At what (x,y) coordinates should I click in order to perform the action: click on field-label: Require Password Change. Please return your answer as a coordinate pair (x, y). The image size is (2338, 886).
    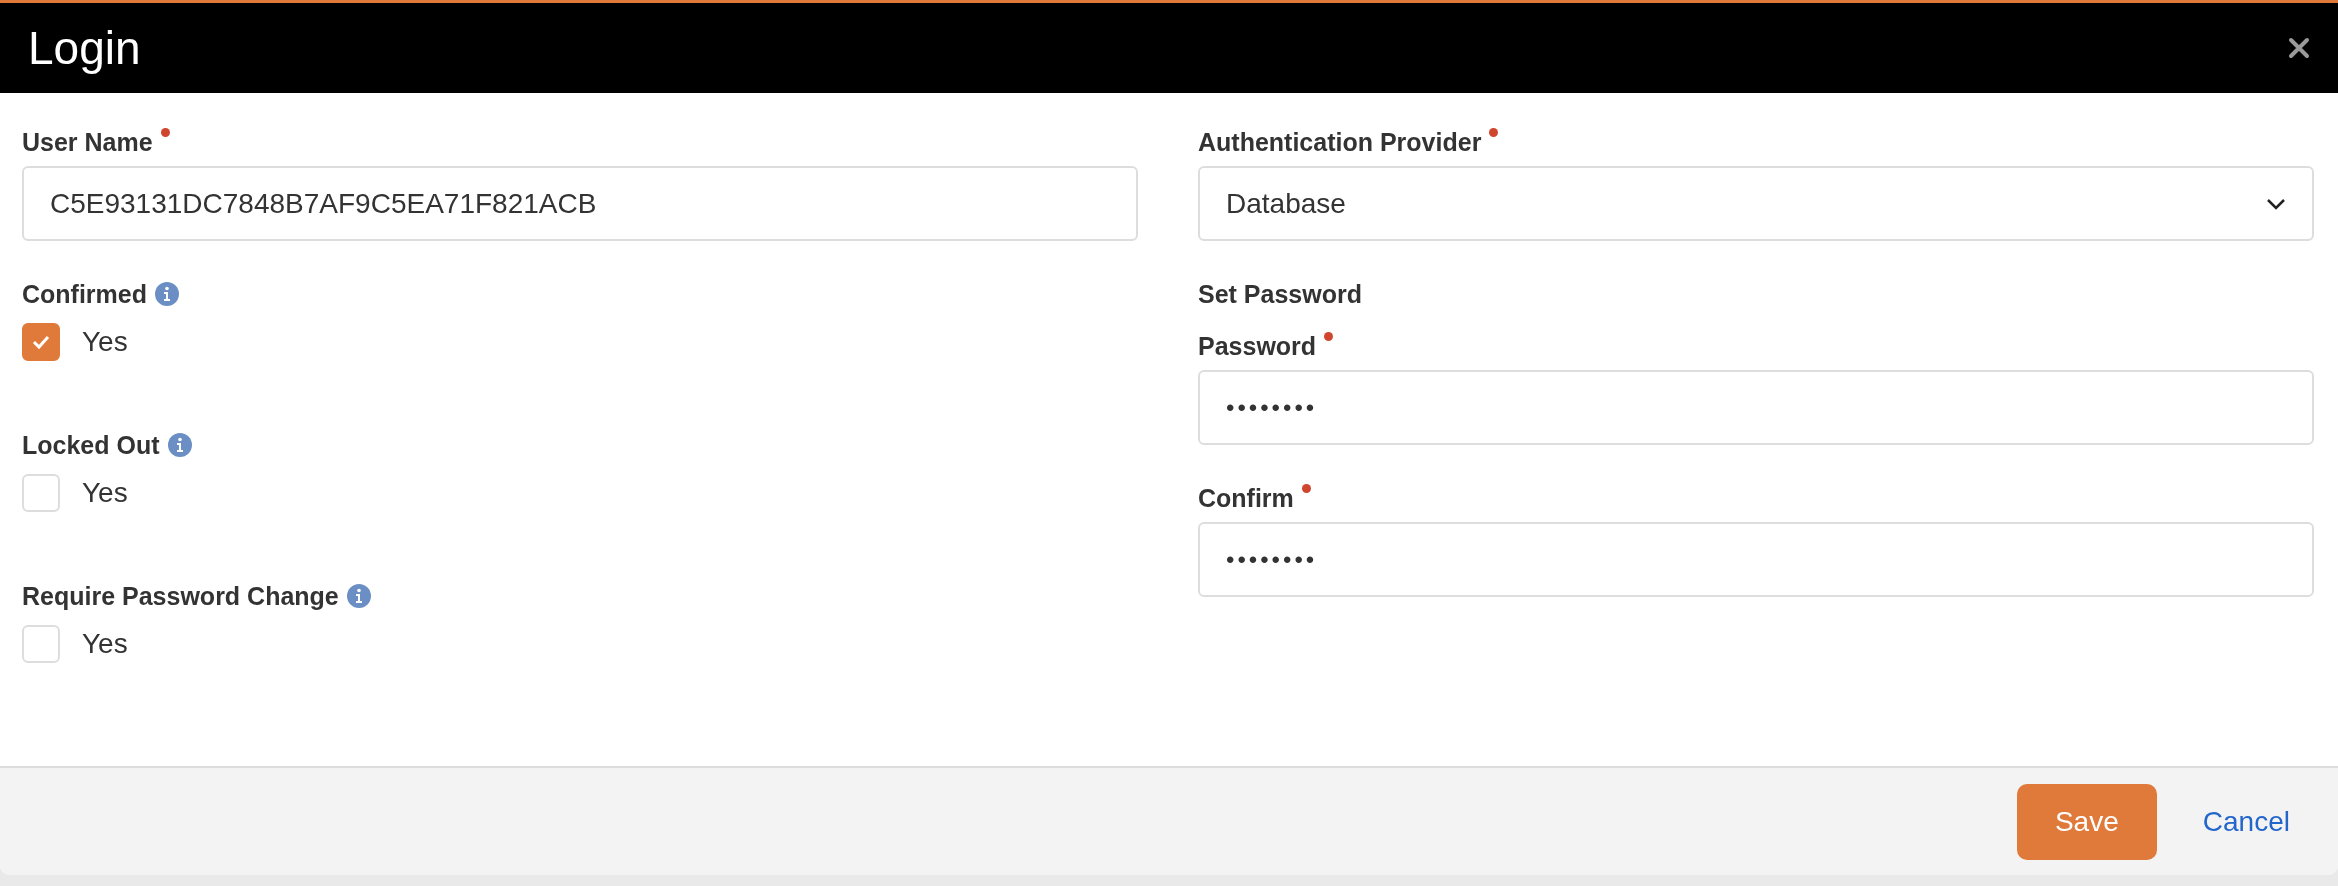
    Looking at the image, I should click on (180, 596).